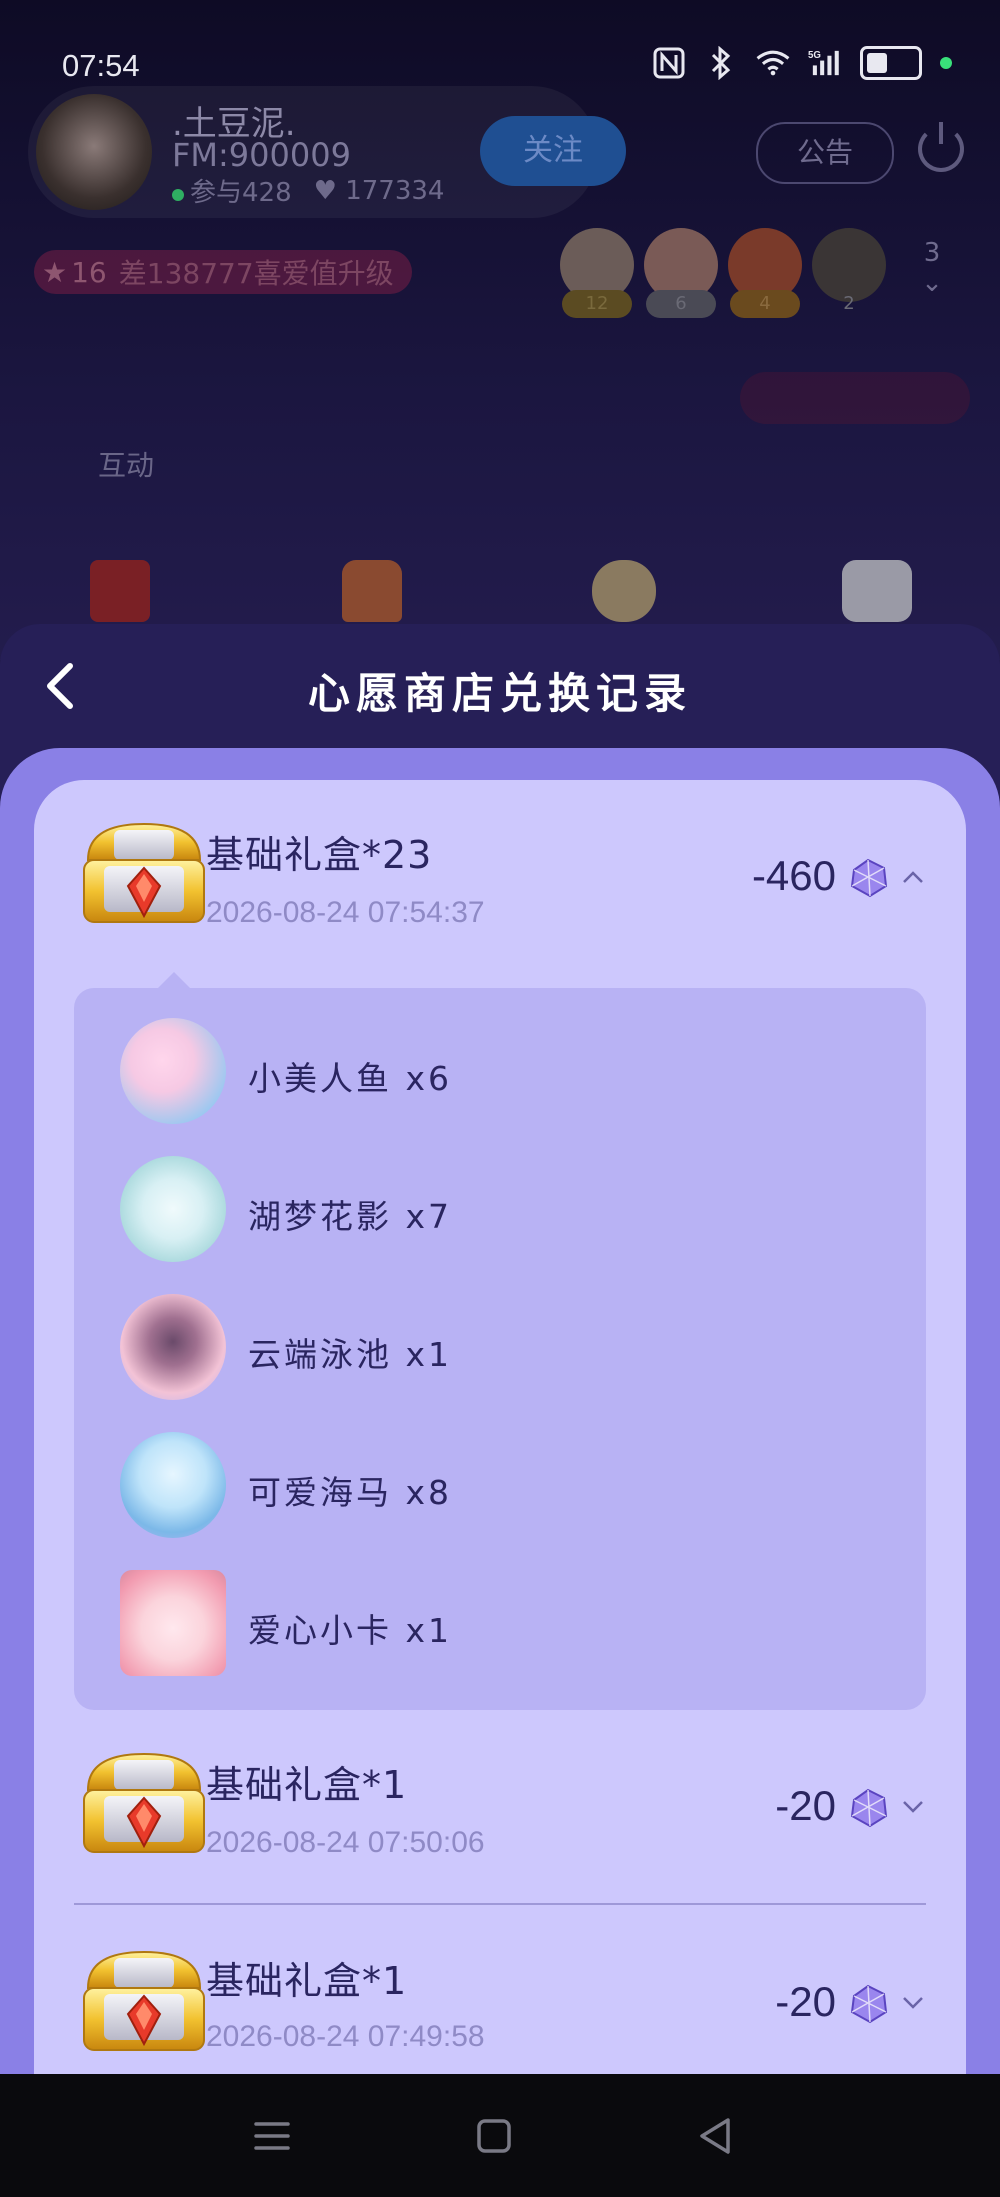 The image size is (1000, 2197). I want to click on victory-hand-icon, so click(624, 591).